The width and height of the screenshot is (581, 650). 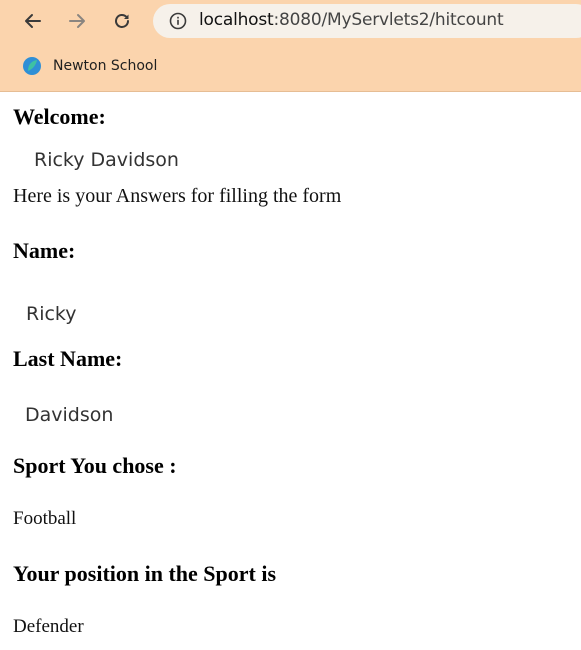 I want to click on arrow-left-icon, so click(x=33, y=21).